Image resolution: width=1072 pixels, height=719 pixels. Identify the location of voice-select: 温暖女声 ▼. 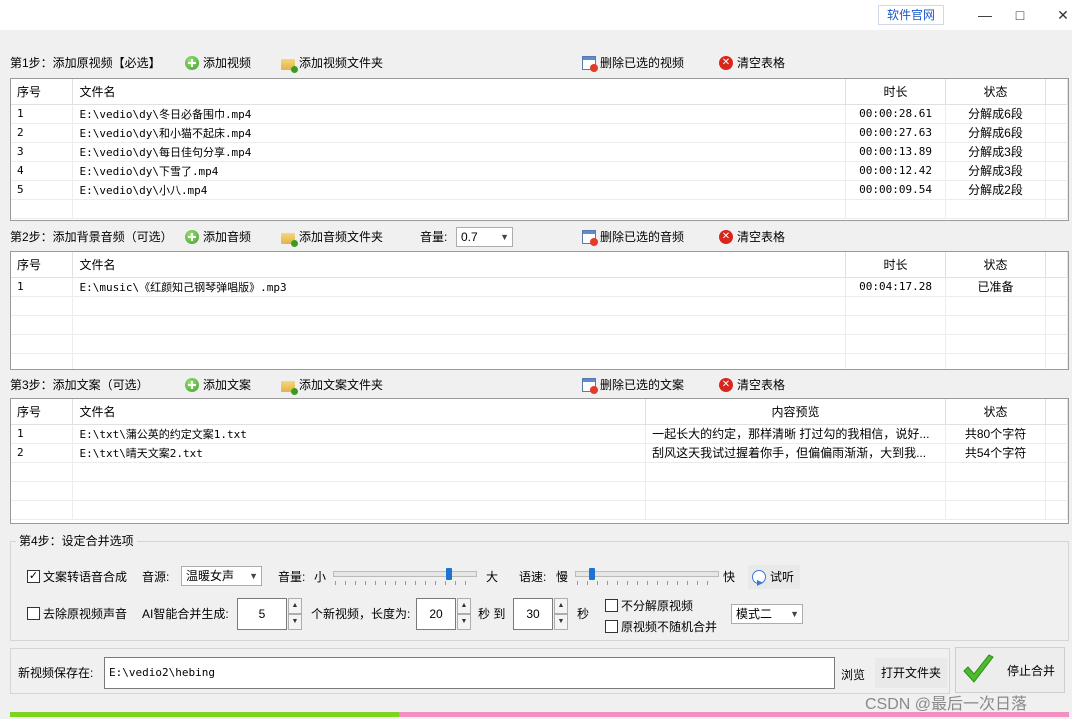
(221, 576).